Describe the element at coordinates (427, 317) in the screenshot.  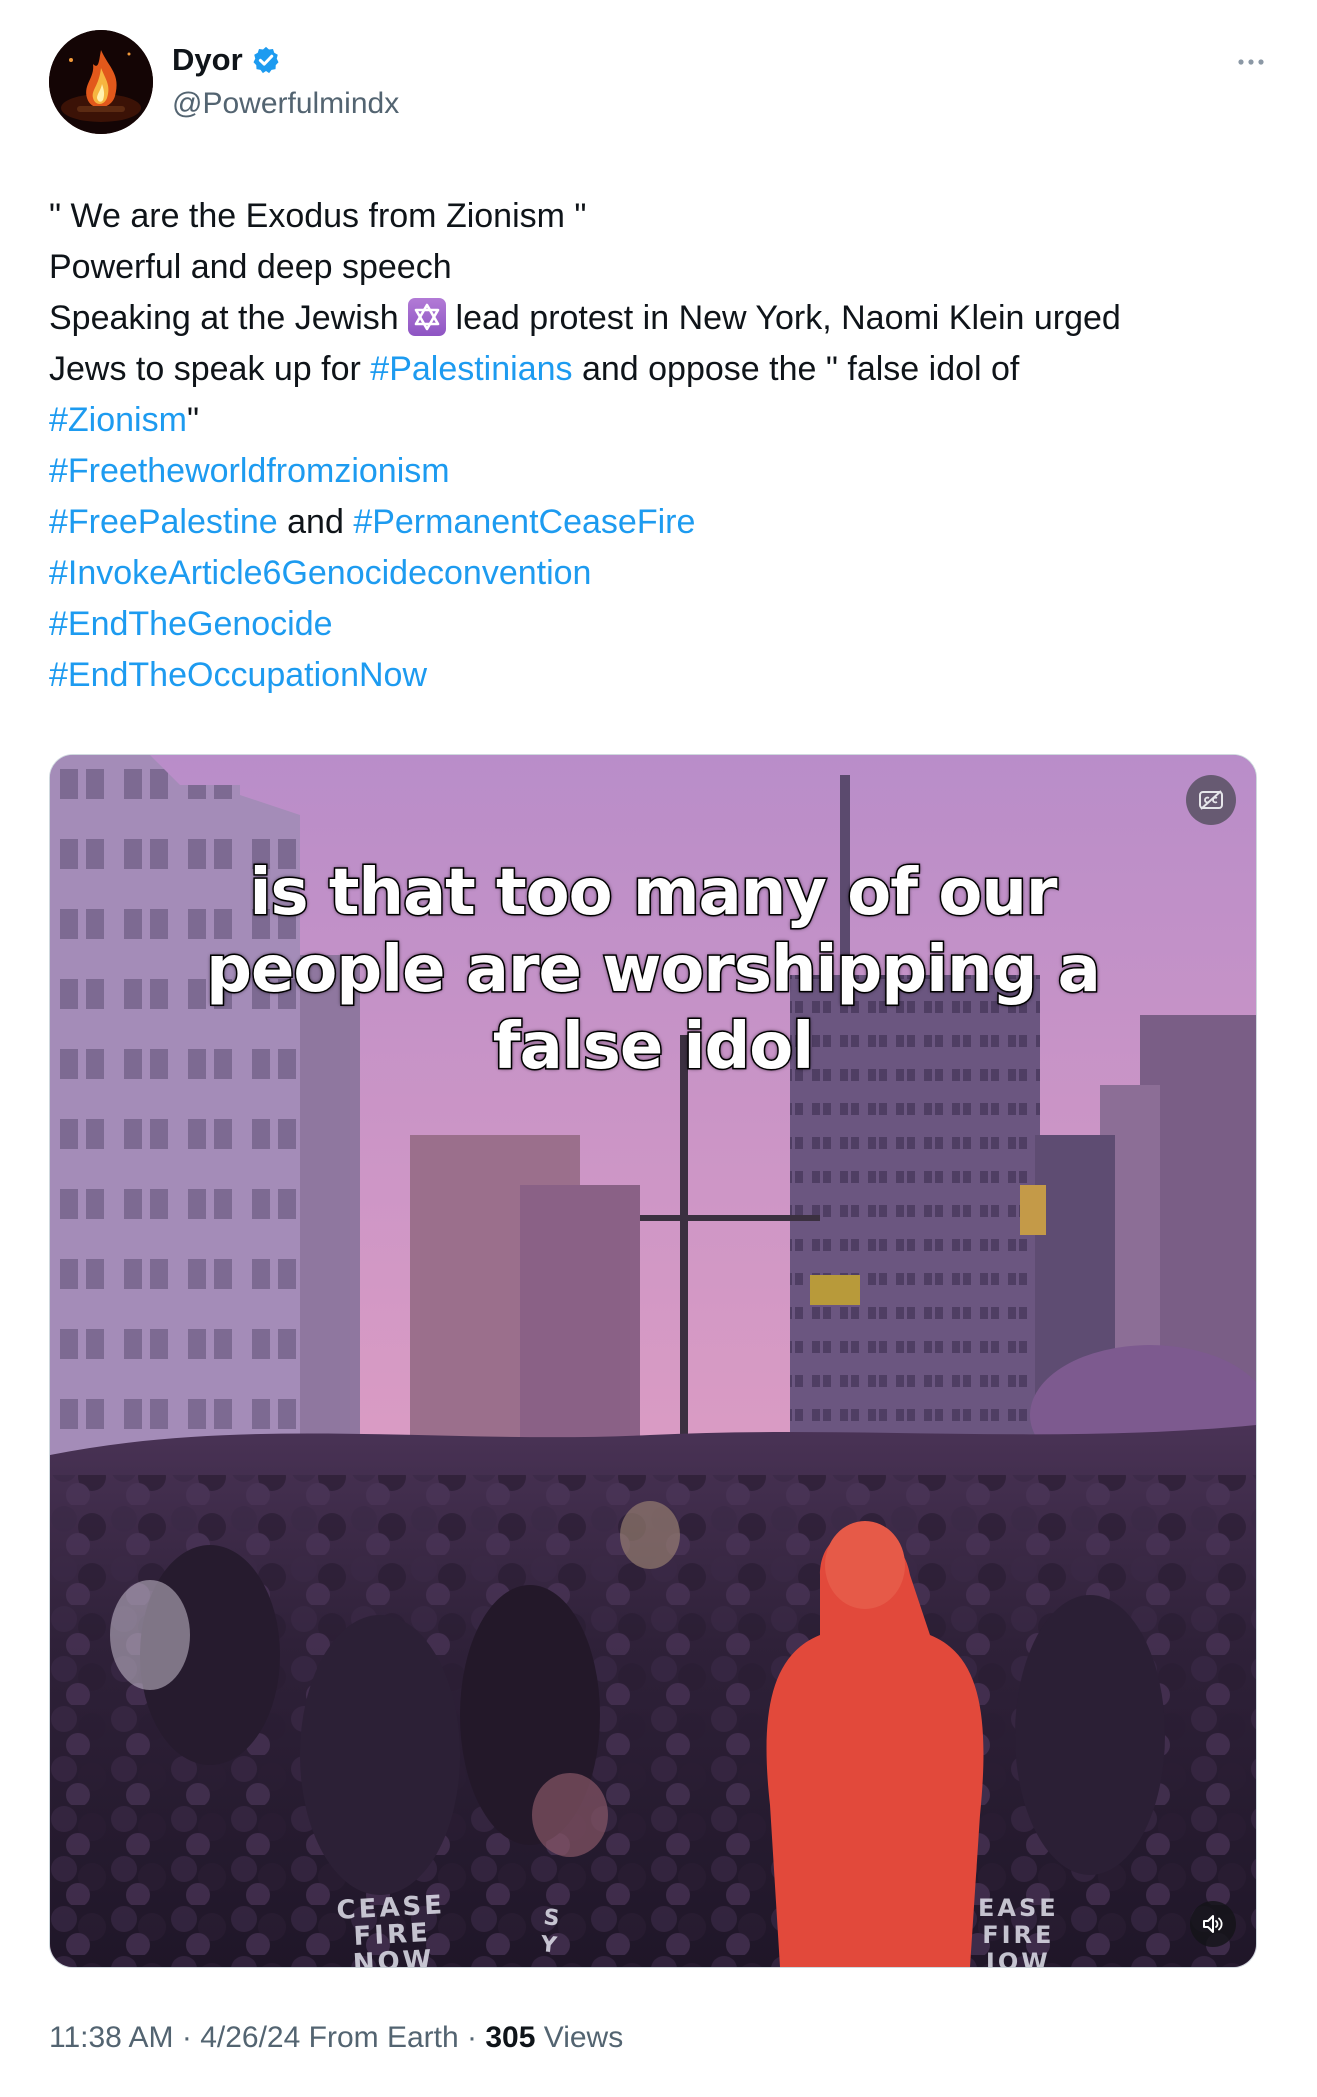
I see `star-of-david-icon` at that location.